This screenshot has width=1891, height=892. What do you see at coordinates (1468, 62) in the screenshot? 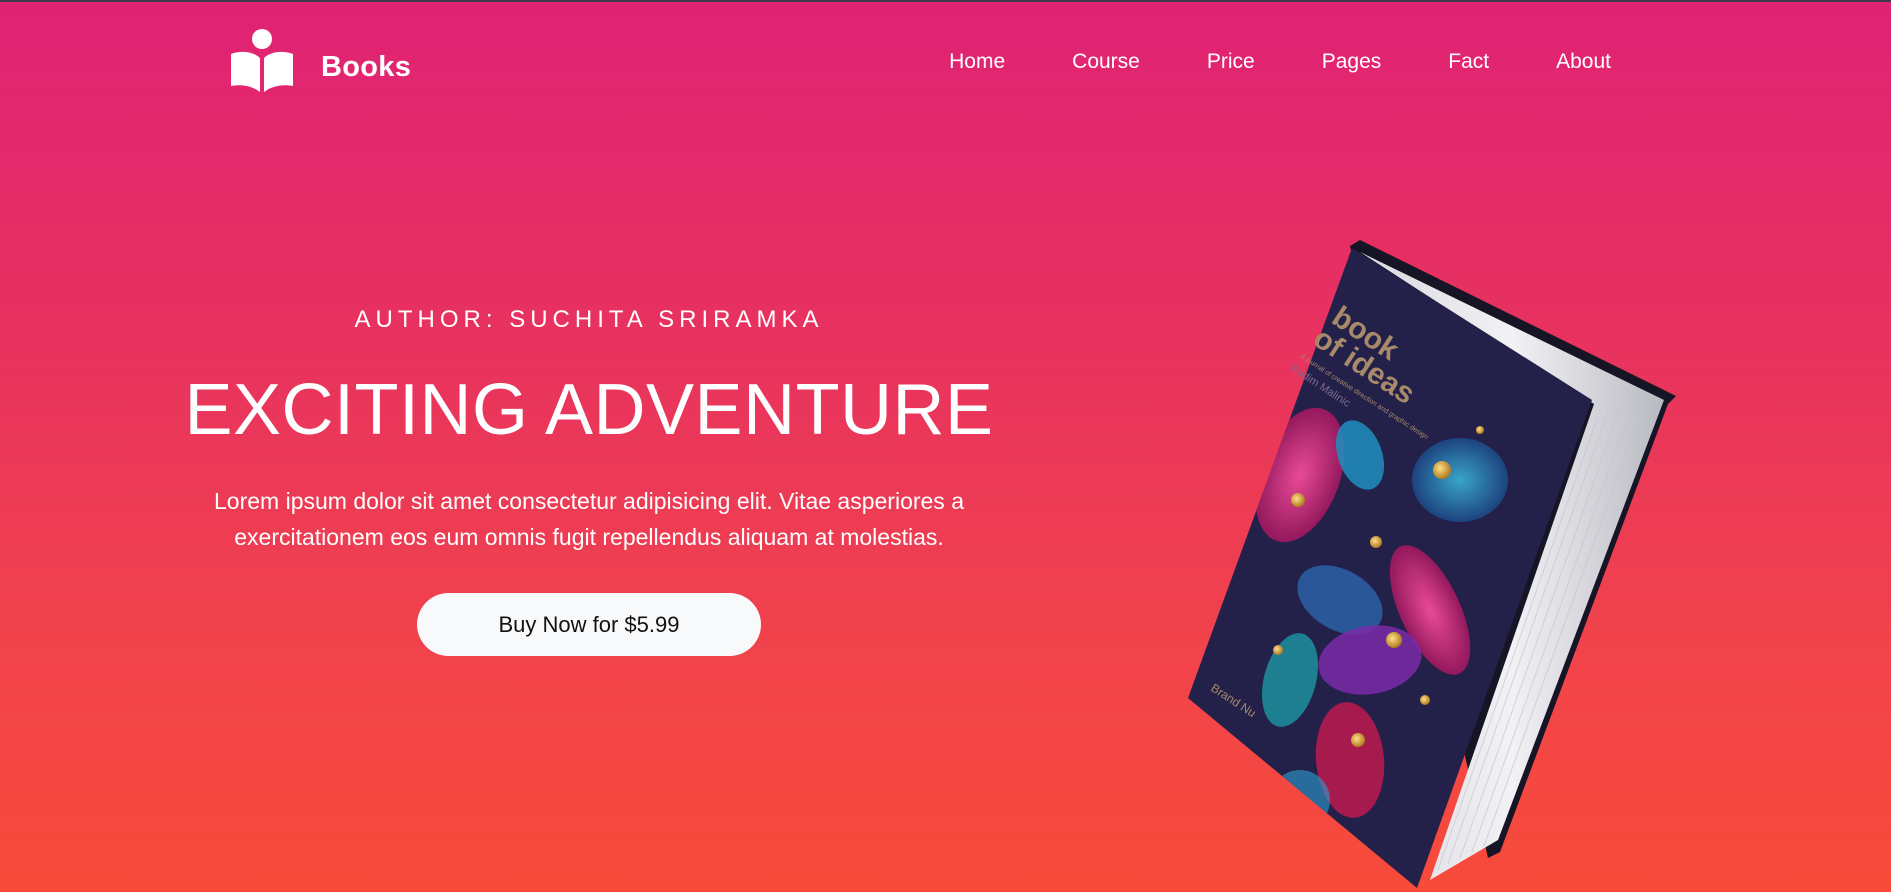
I see `nav-item-fact: Fact` at bounding box center [1468, 62].